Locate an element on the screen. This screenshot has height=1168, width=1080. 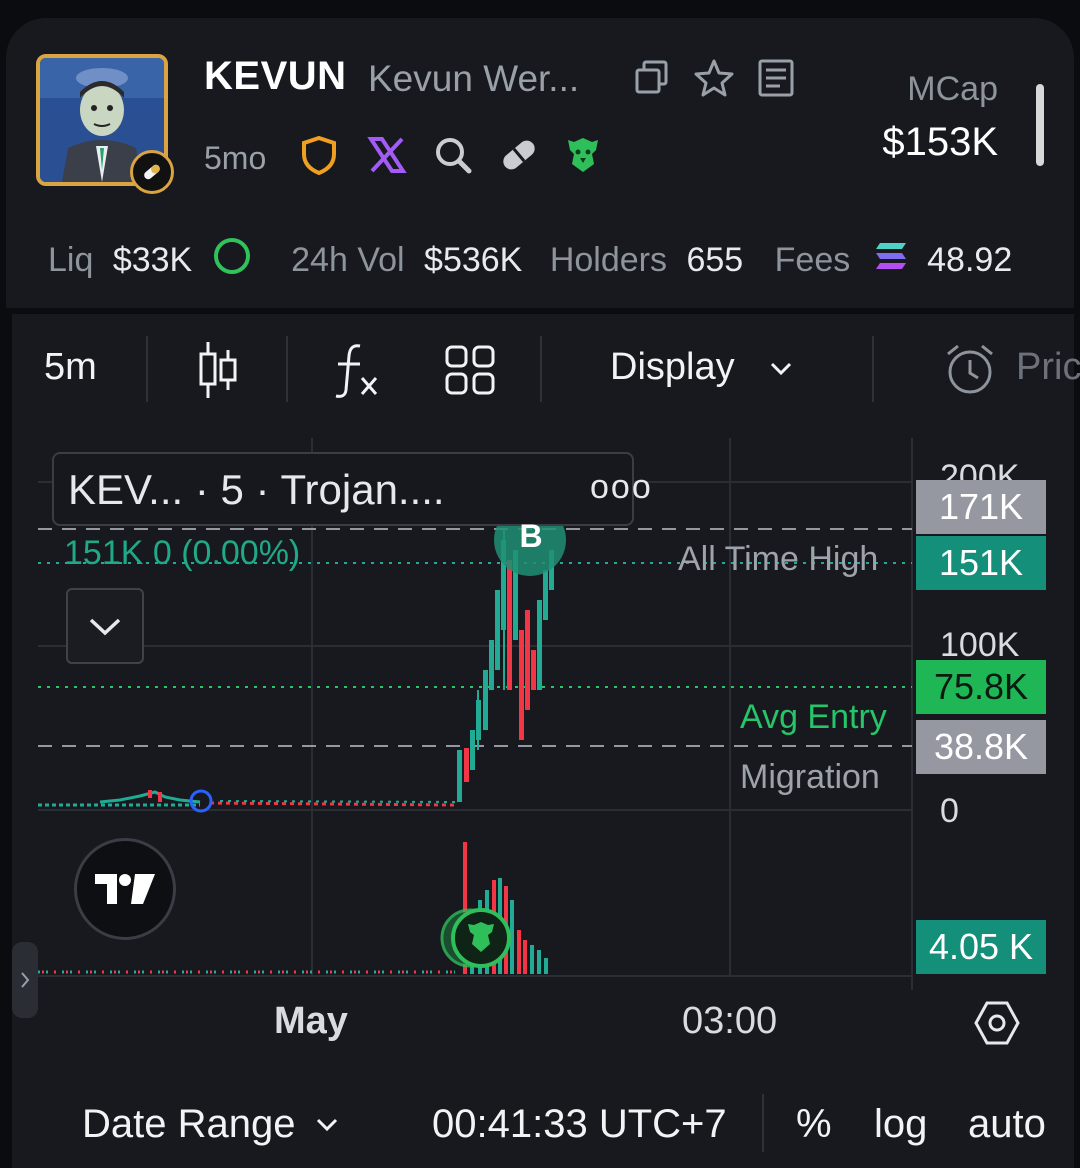
ohlc-values: 151K 0 (0.00%) is located at coordinates (182, 553).